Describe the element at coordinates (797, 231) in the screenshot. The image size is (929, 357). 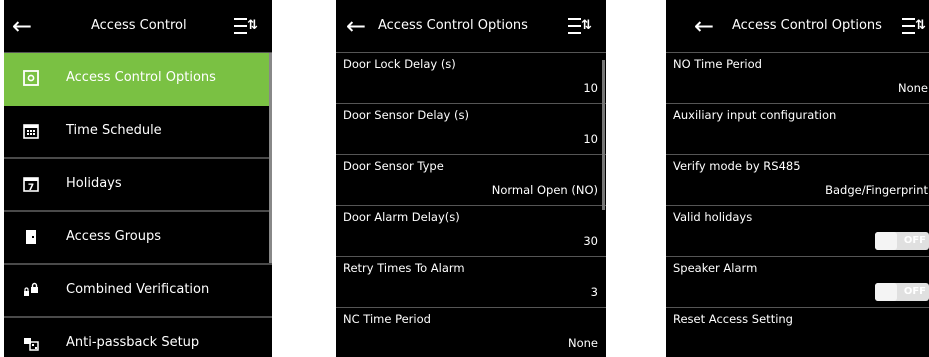
I see `option-valid-holidays: Valid holidays OFF` at that location.